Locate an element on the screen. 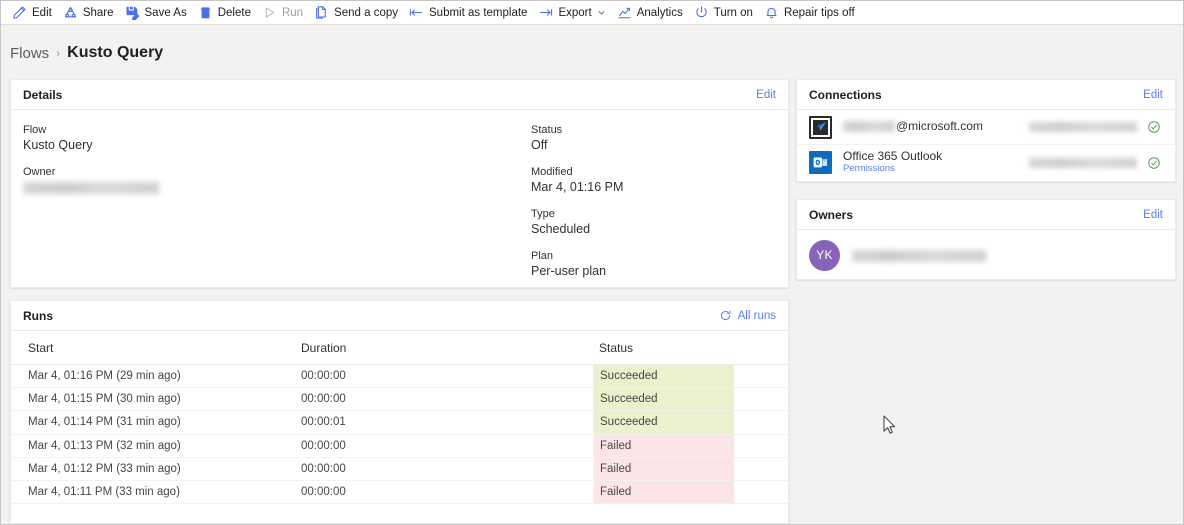 Image resolution: width=1184 pixels, height=525 pixels. command-turn-on: Turn on is located at coordinates (725, 13).